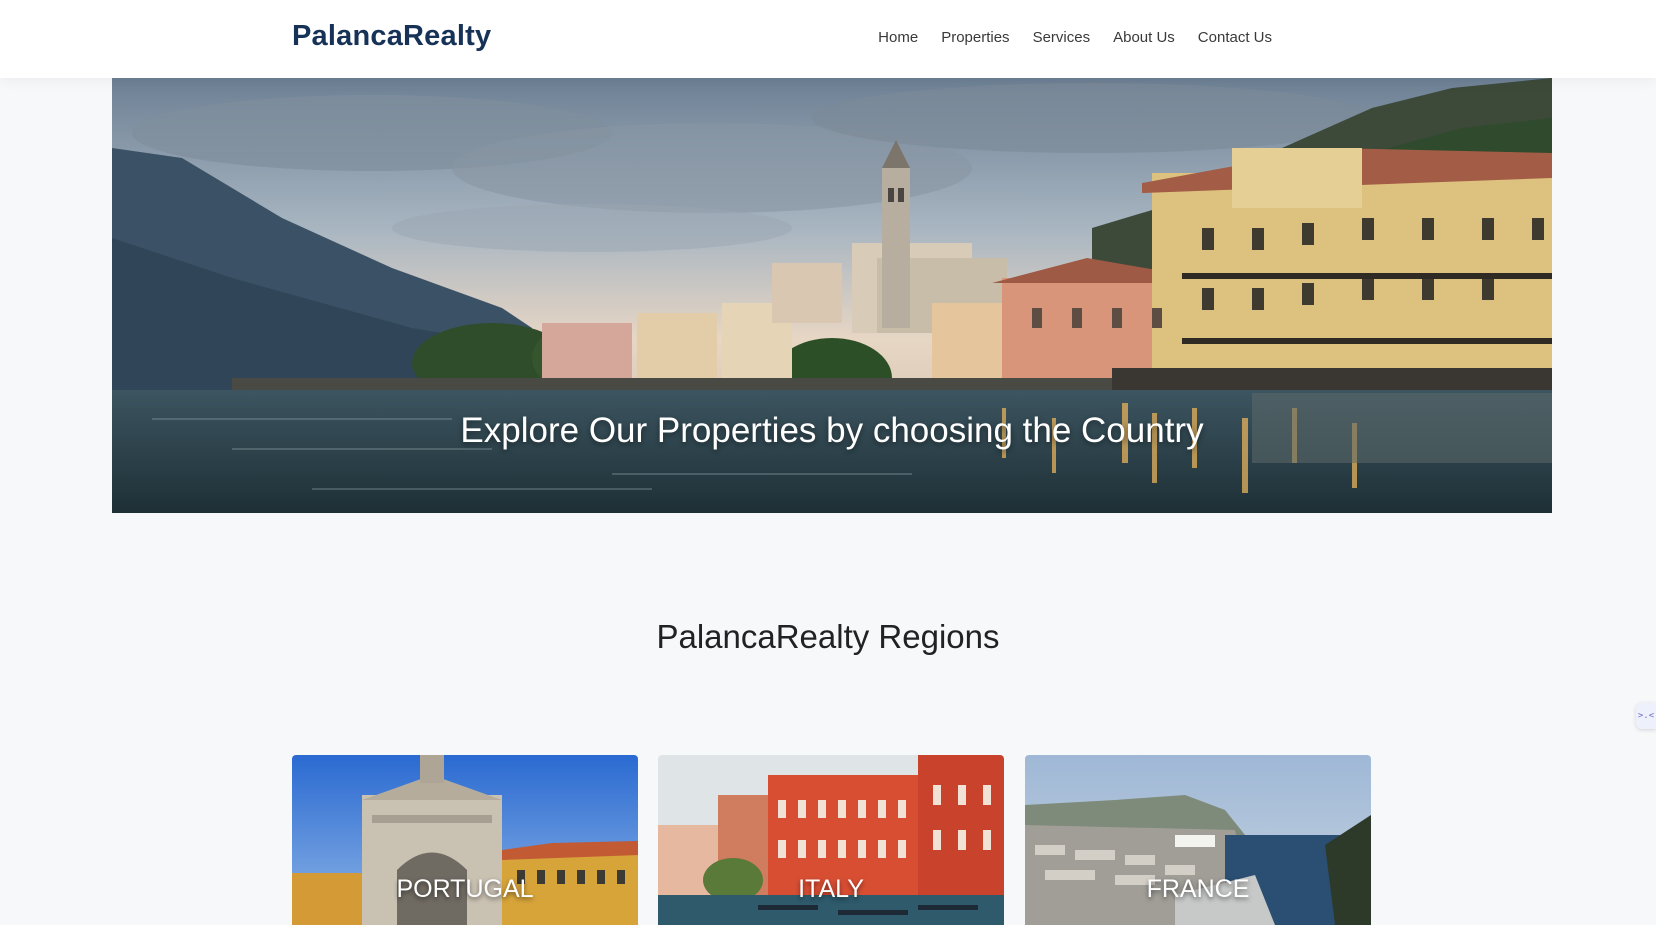  What do you see at coordinates (898, 37) in the screenshot?
I see `nav-home: Home` at bounding box center [898, 37].